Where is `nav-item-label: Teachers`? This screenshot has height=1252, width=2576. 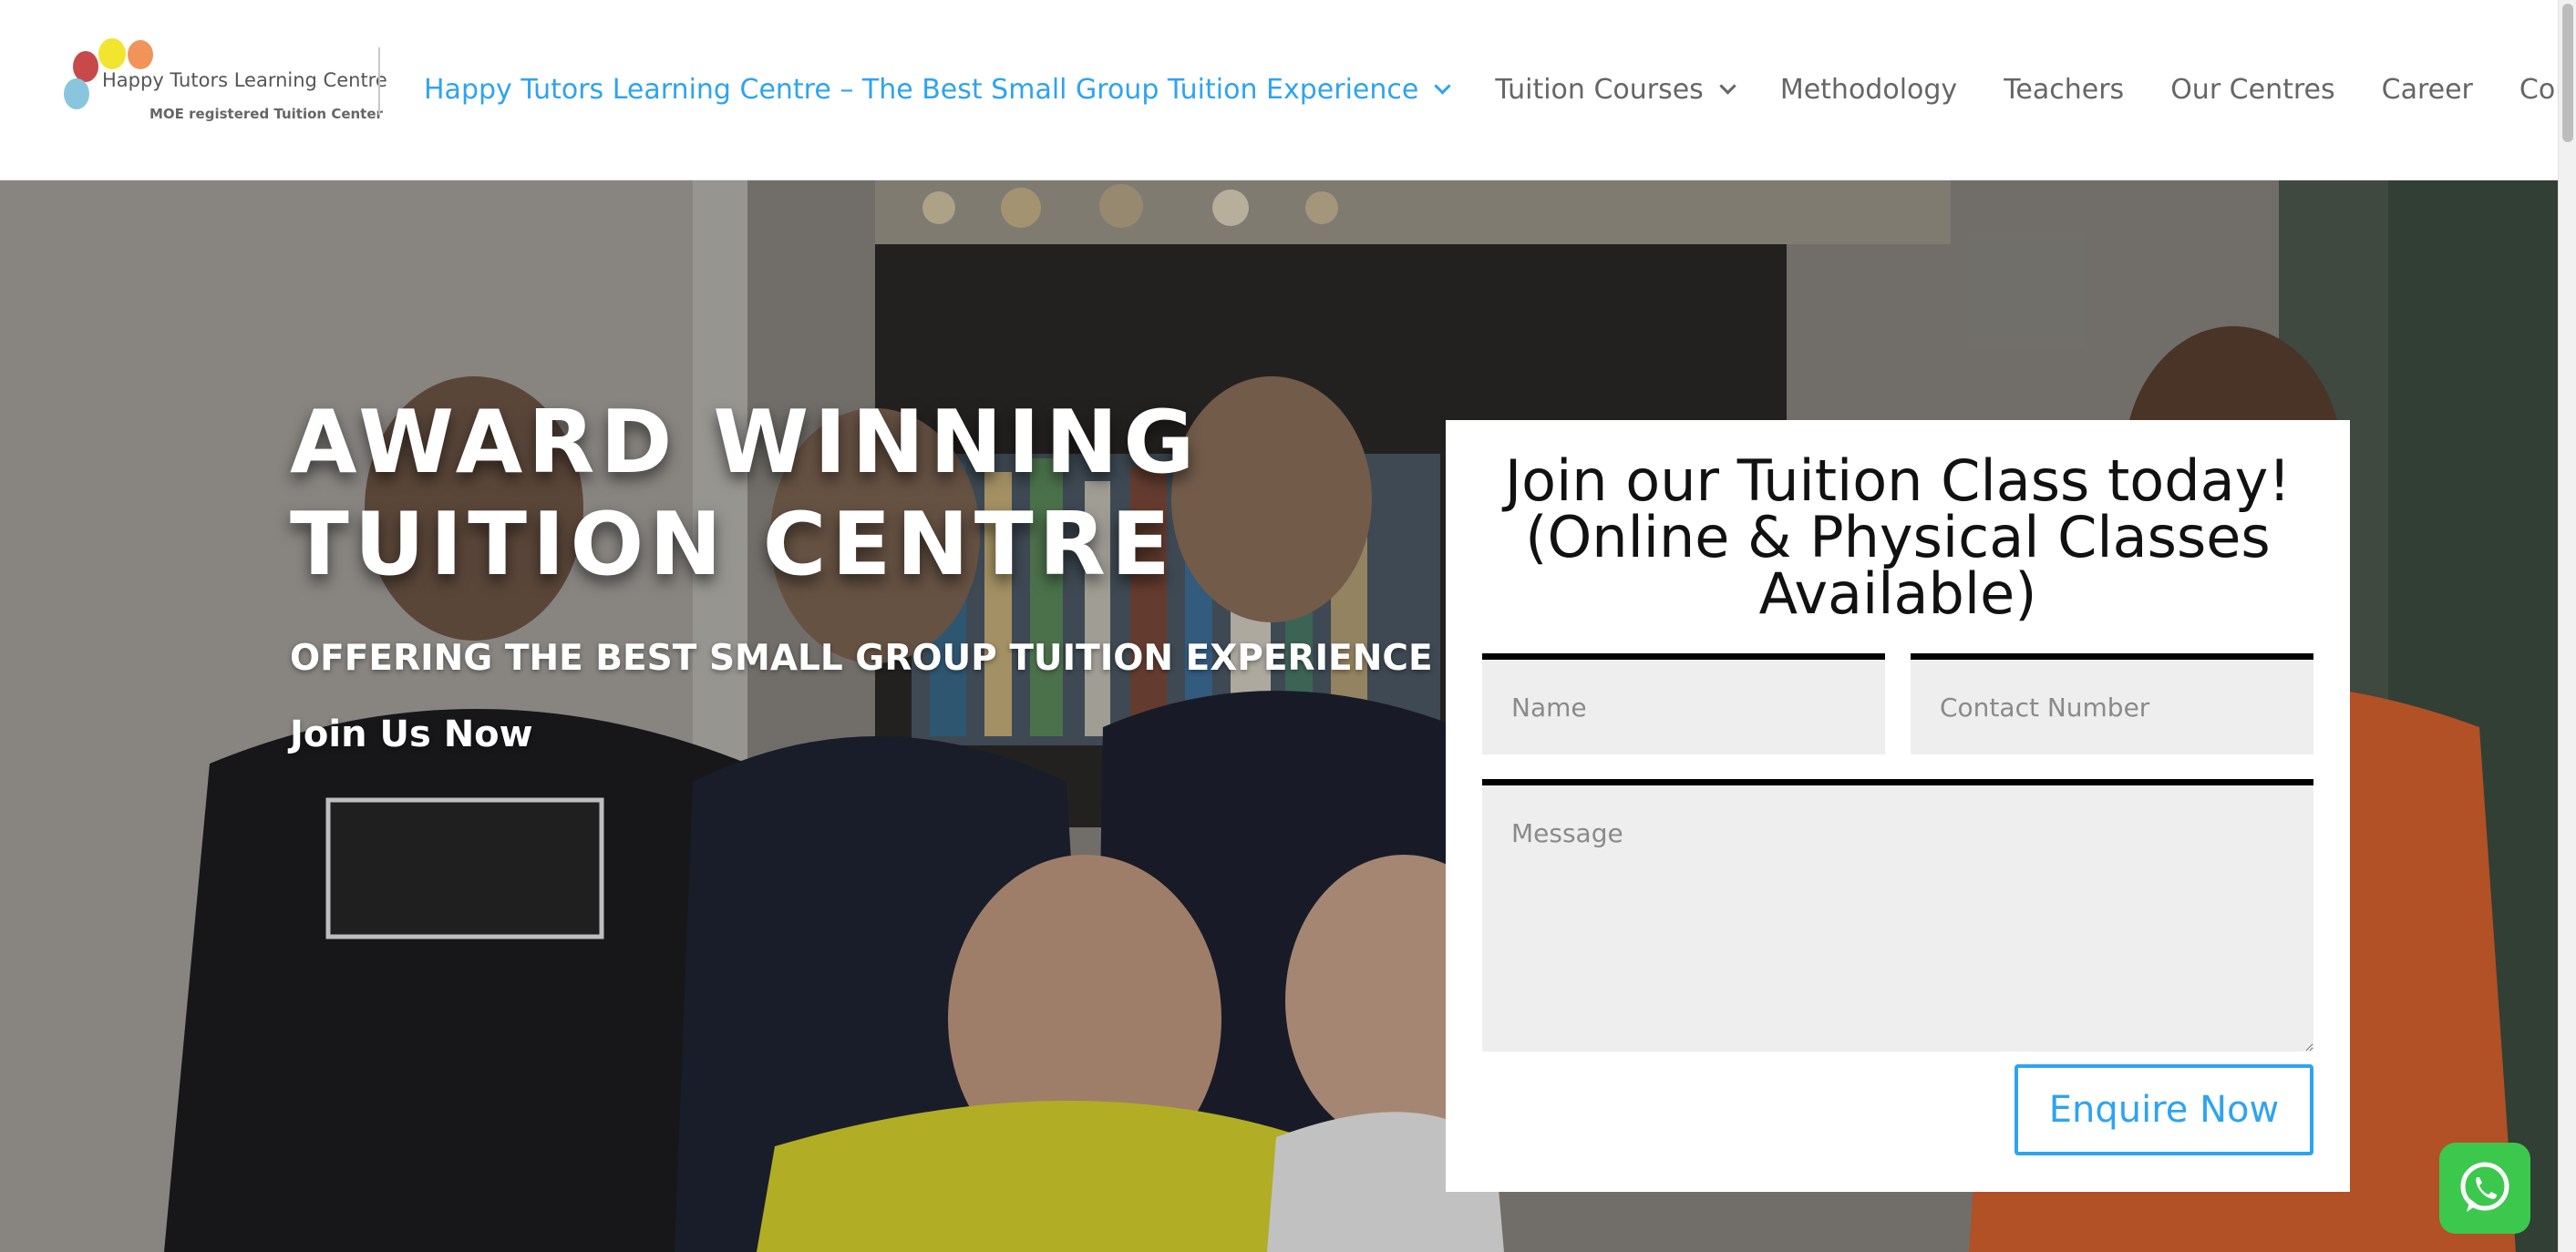 nav-item-label: Teachers is located at coordinates (2064, 90).